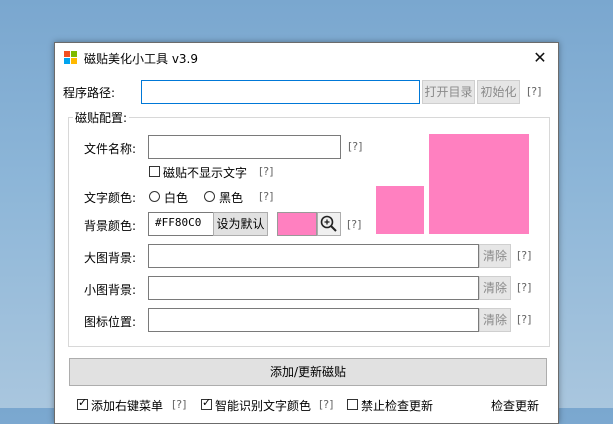 The height and width of the screenshot is (424, 613). What do you see at coordinates (110, 149) in the screenshot?
I see `file-name-label: 文件名称:` at bounding box center [110, 149].